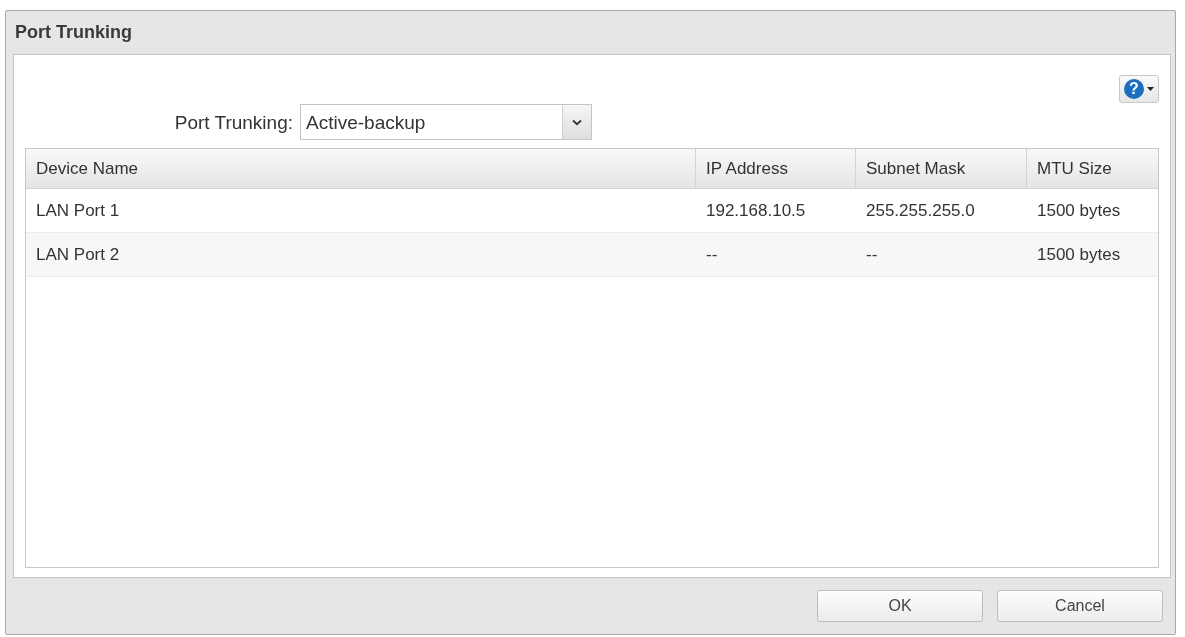 This screenshot has height=637, width=1185. I want to click on column-header: MTU Size, so click(1092, 169).